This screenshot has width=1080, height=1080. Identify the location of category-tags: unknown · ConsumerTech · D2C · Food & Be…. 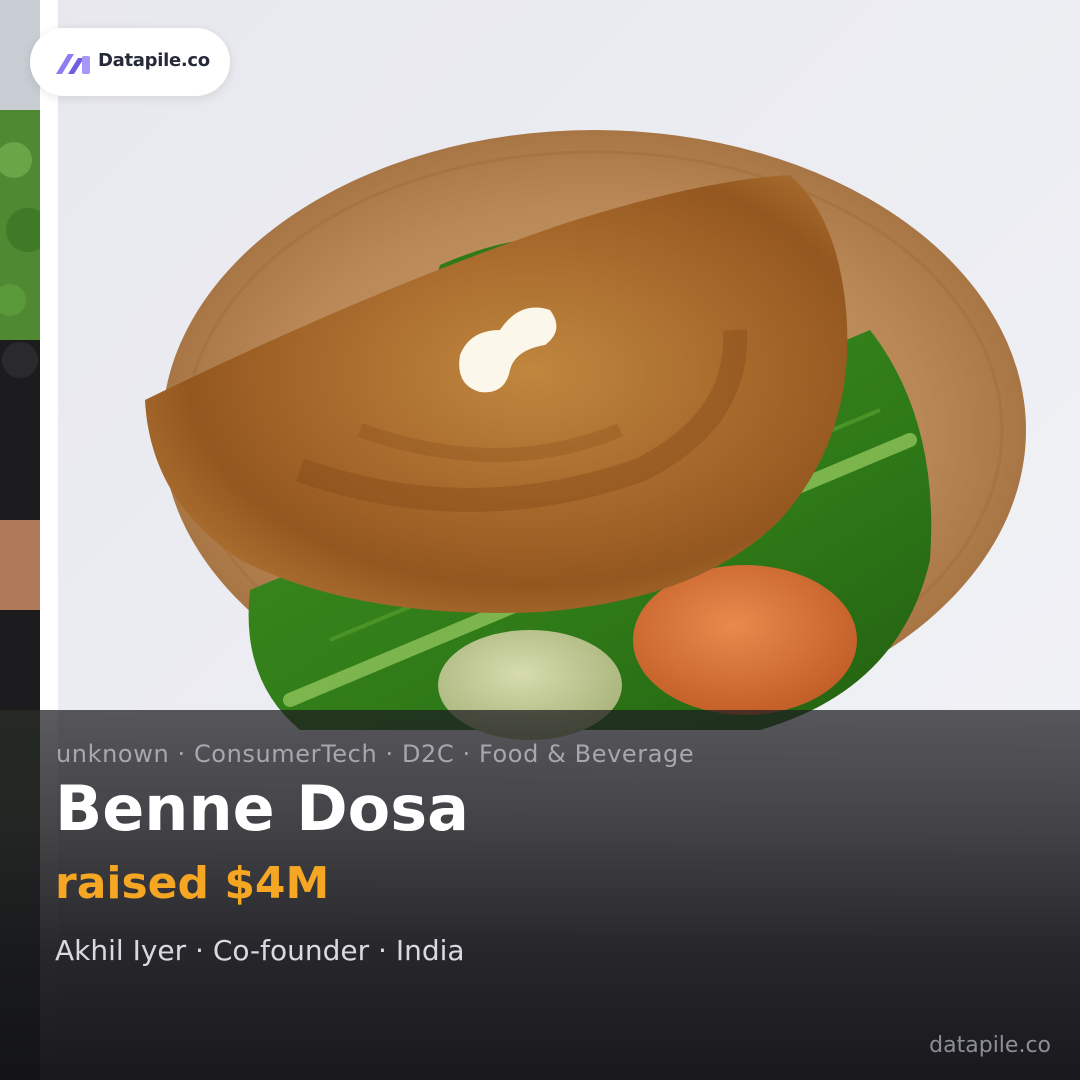
(375, 754).